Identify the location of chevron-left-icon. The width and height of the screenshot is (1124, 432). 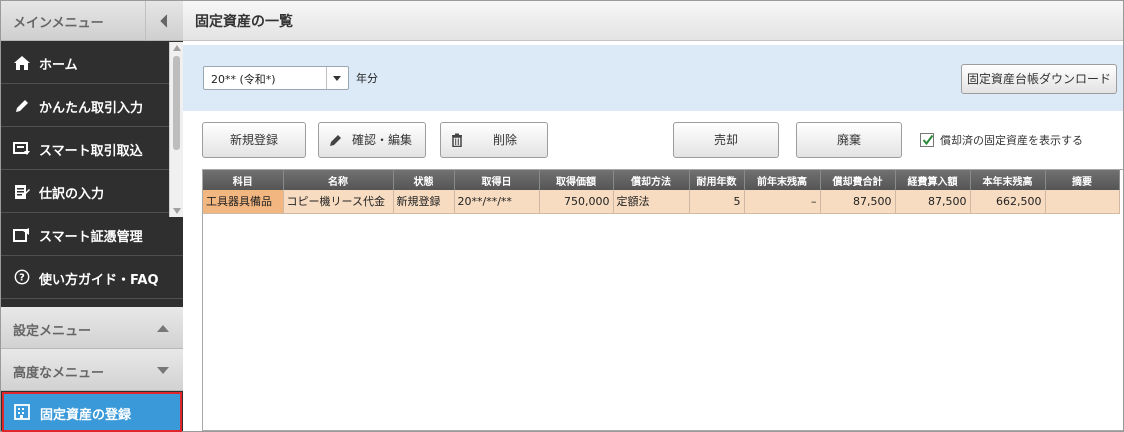
(164, 21).